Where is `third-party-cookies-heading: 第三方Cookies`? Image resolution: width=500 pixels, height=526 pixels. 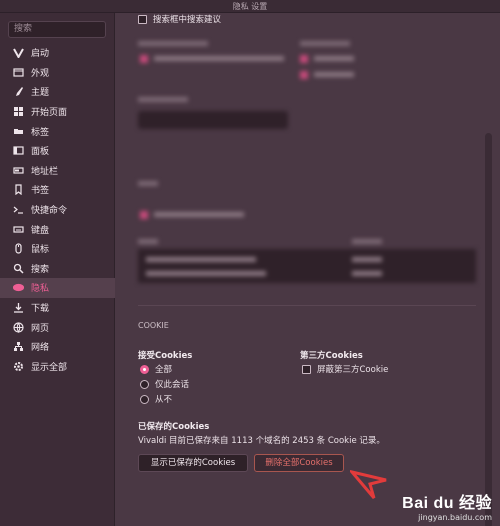
third-party-cookies-heading: 第三方Cookies is located at coordinates (331, 356).